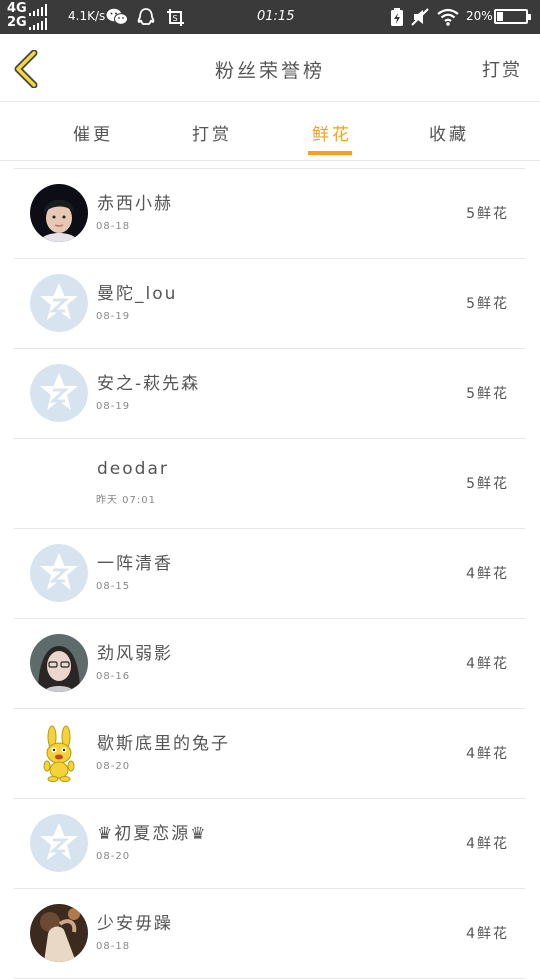  What do you see at coordinates (269, 304) in the screenshot?
I see `list-item: 曼陀_lou 08-19 5鲜花` at bounding box center [269, 304].